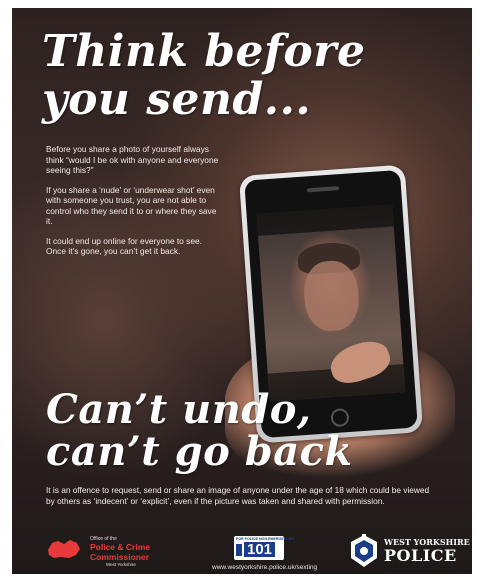 This screenshot has height=577, width=483. Describe the element at coordinates (364, 550) in the screenshot. I see `police-crest-icon` at that location.